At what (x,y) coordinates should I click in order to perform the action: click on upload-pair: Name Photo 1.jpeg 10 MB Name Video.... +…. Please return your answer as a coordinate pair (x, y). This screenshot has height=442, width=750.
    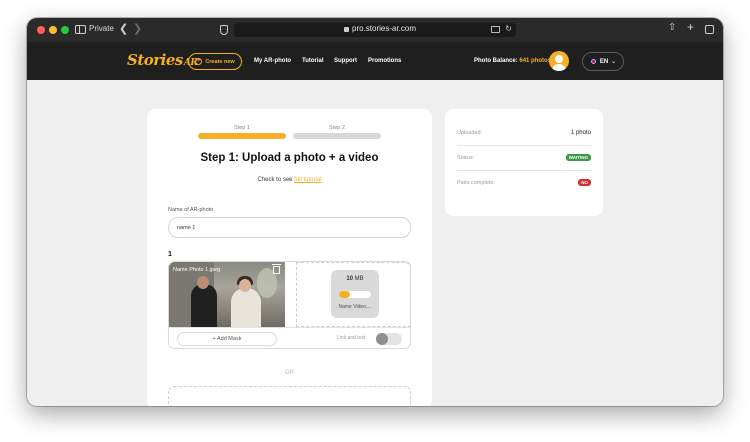
    Looking at the image, I should click on (289, 305).